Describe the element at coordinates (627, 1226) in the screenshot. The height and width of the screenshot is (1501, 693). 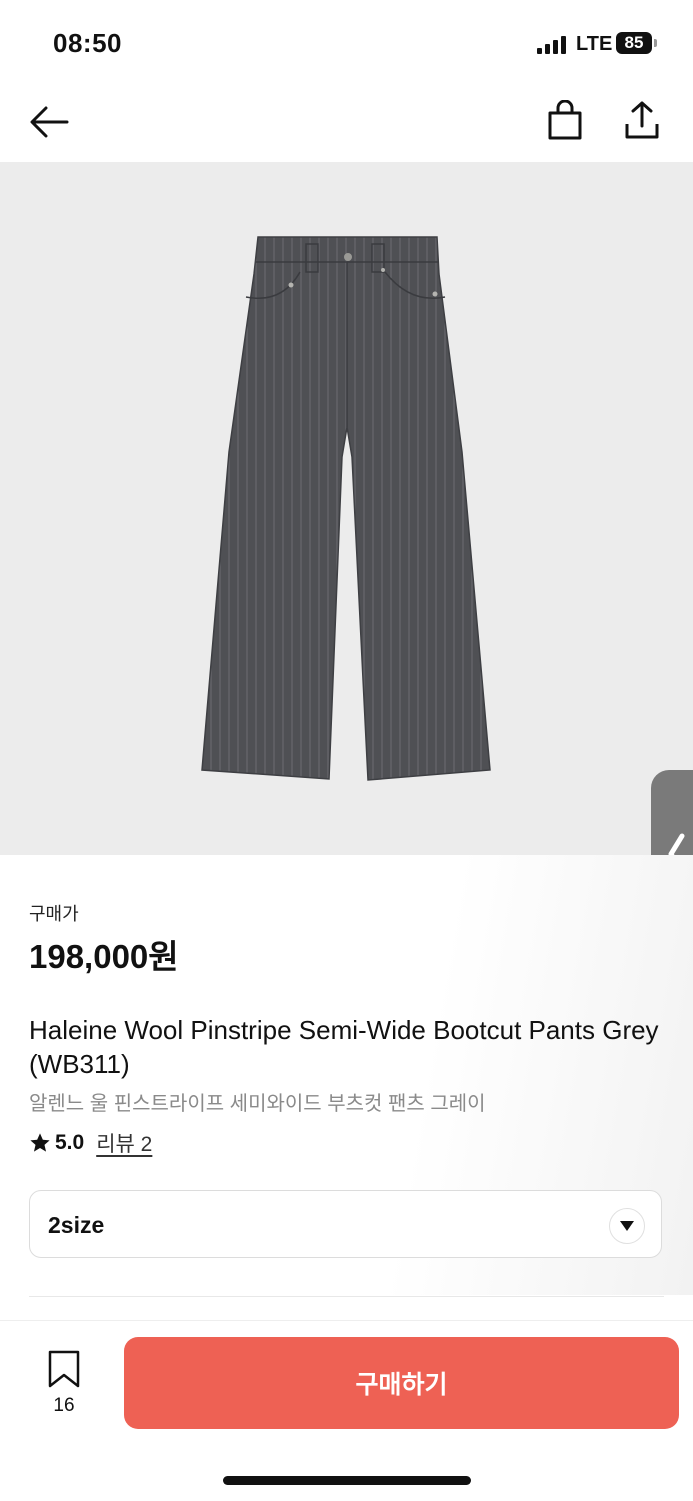
I see `dropdown-arrow-icon` at that location.